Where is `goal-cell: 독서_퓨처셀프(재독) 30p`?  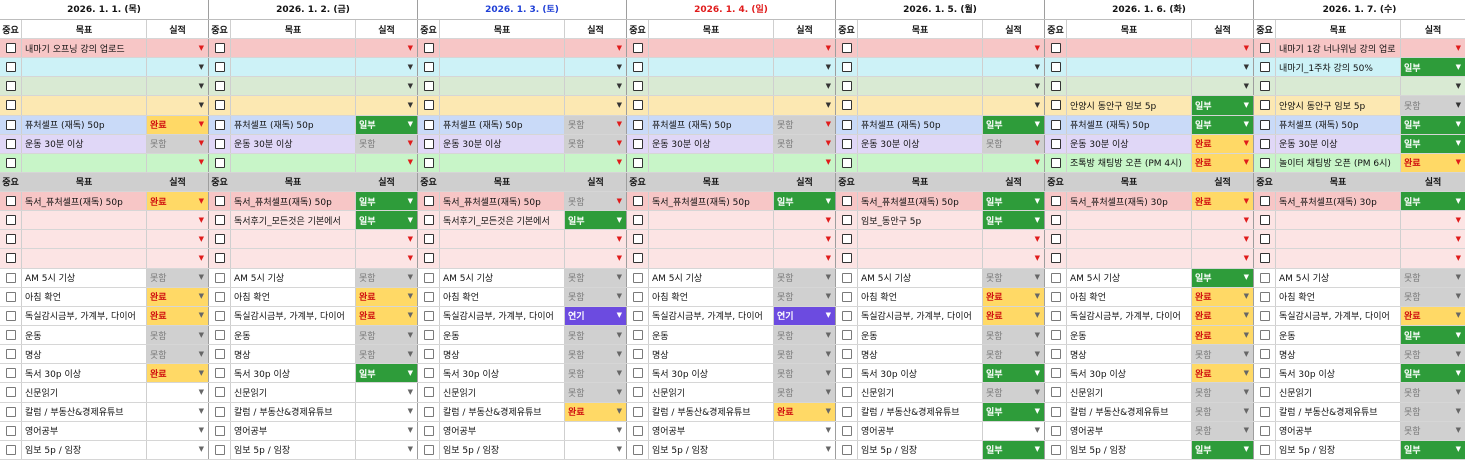
goal-cell: 독서_퓨처셀프(재독) 30p is located at coordinates (1129, 201).